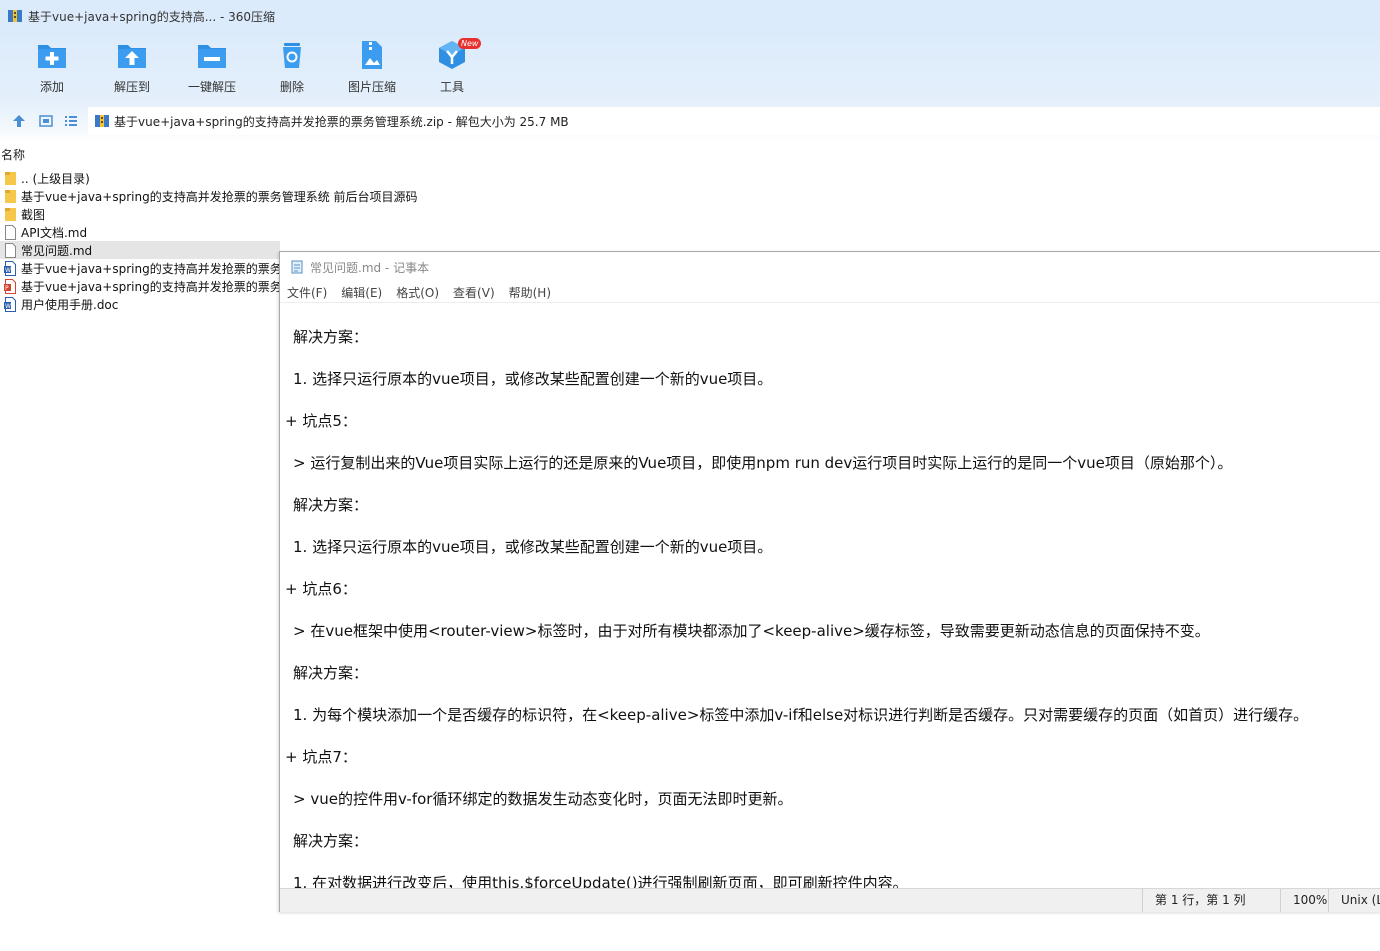 The image size is (1380, 951). I want to click on file-name: 用户使用手册.doc, so click(70, 304).